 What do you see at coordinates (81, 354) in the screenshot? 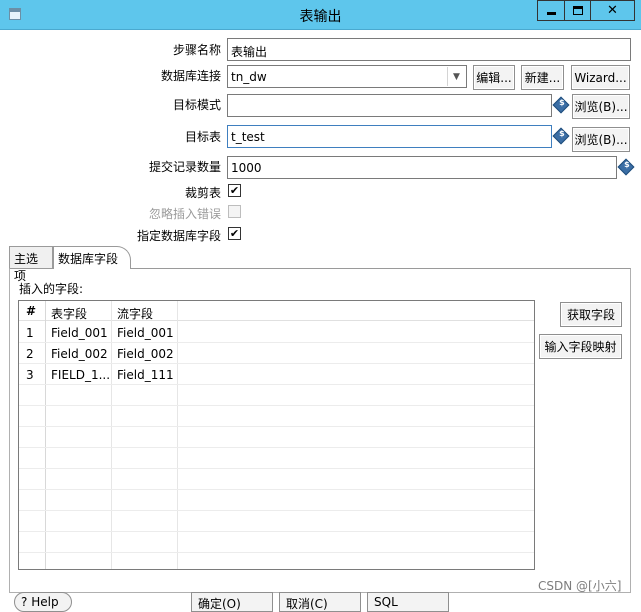
I see `table-field-cell: Field_002` at bounding box center [81, 354].